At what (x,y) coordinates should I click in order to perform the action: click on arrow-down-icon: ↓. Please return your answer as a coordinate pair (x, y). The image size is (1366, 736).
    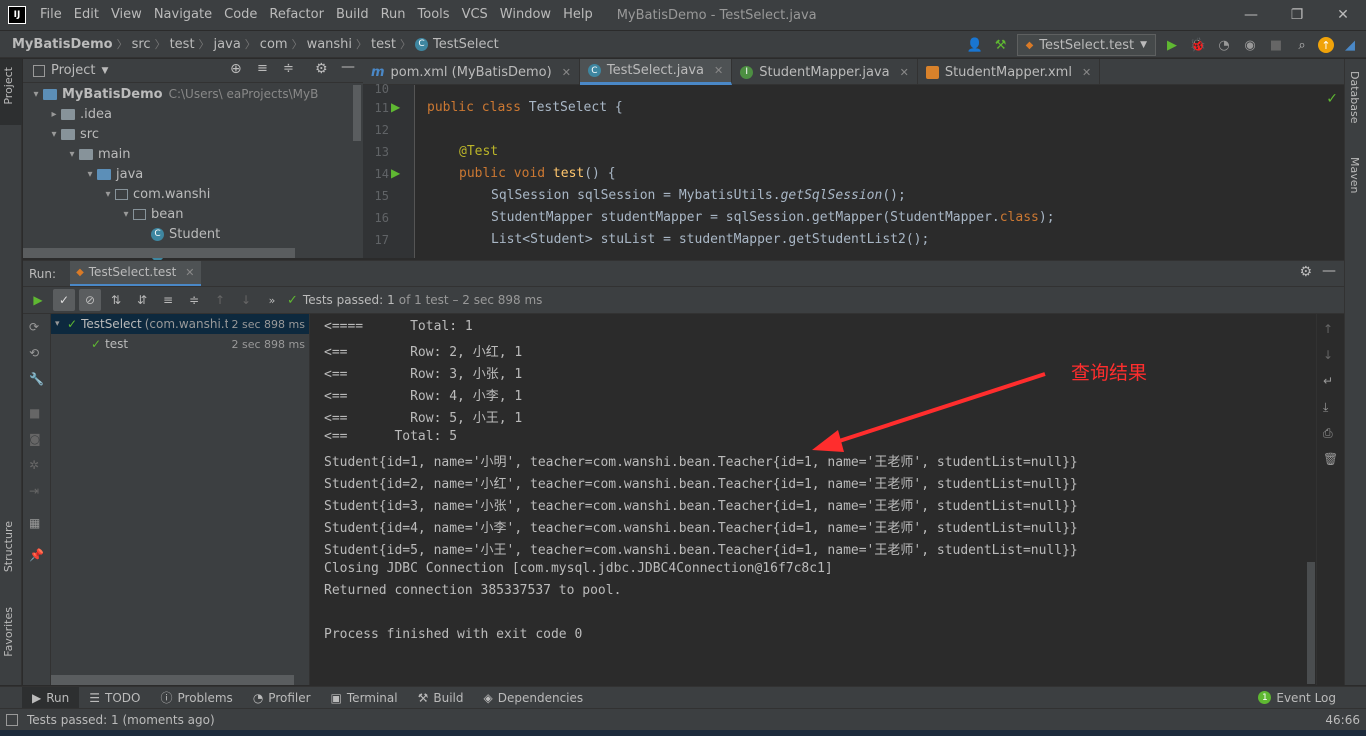
    Looking at the image, I should click on (1328, 355).